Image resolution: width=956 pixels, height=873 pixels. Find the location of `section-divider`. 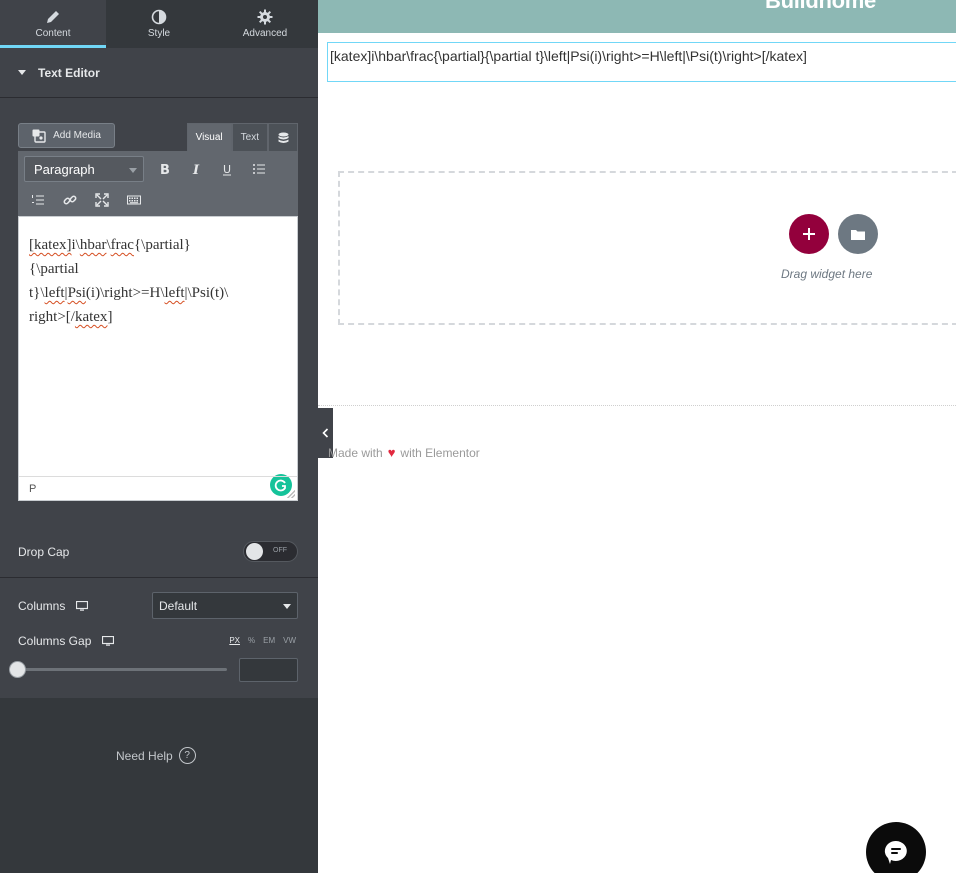

section-divider is located at coordinates (637, 405).